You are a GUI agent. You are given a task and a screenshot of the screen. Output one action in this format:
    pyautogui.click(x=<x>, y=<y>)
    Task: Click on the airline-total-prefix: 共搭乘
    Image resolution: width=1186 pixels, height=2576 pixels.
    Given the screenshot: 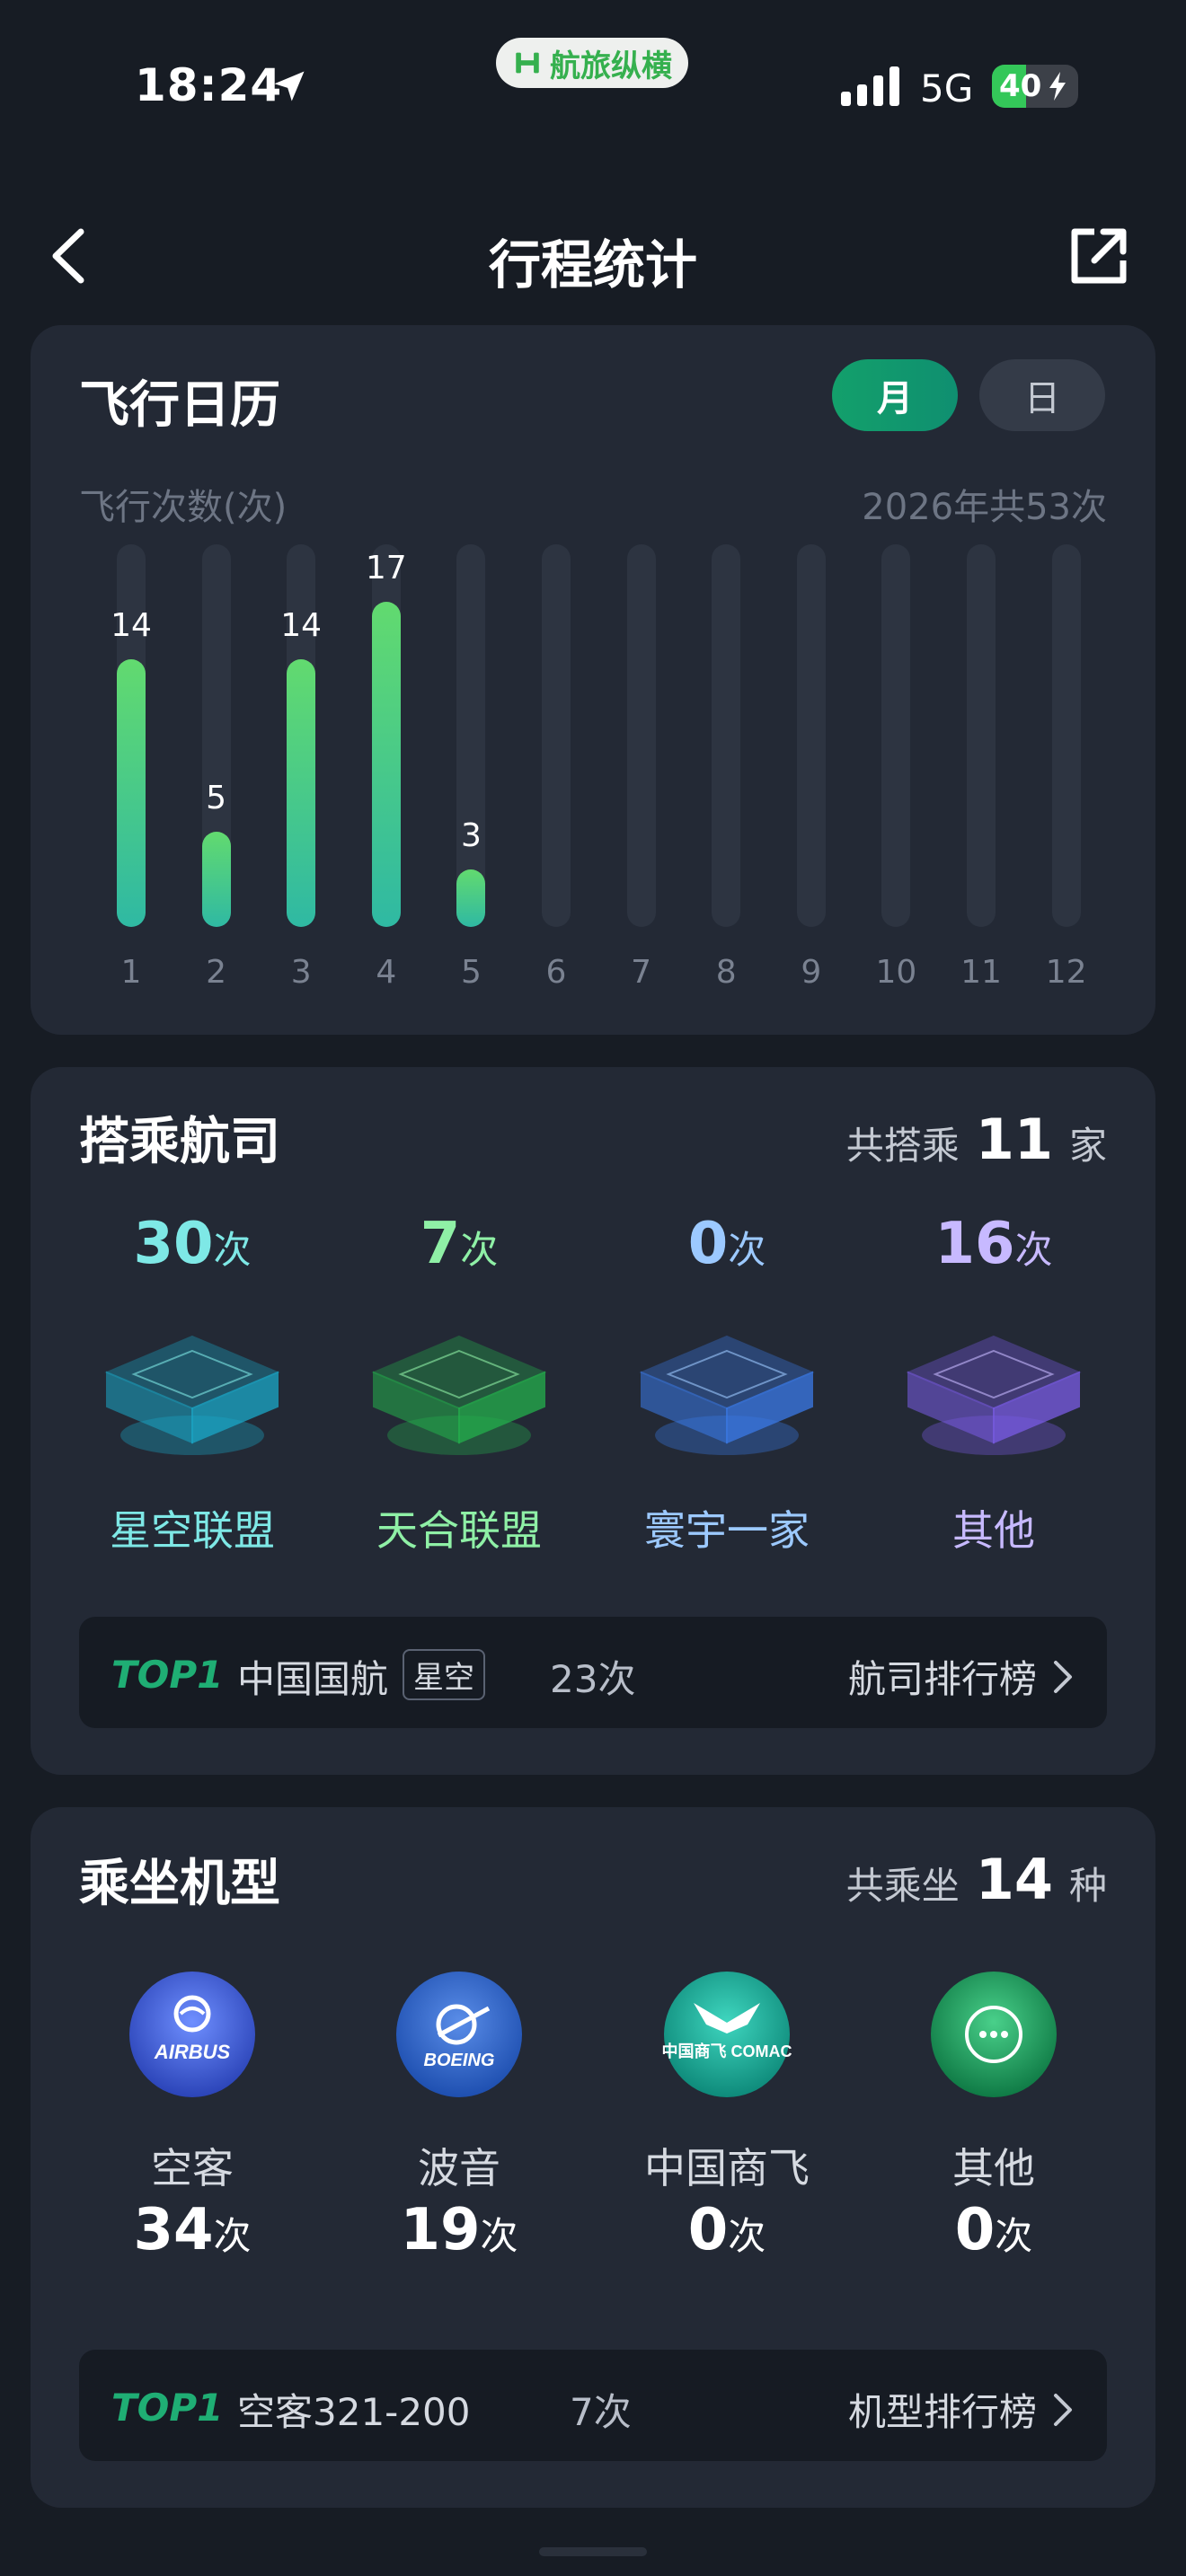 What is the action you would take?
    pyautogui.click(x=902, y=1146)
    